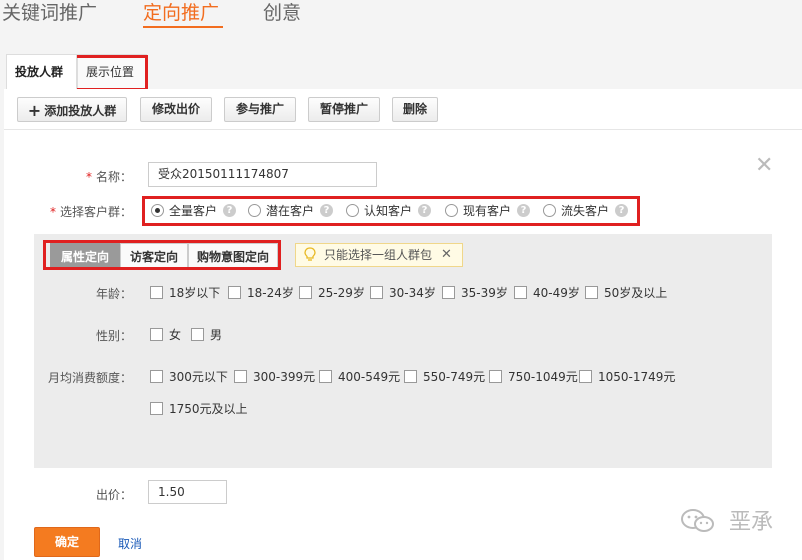 The width and height of the screenshot is (802, 560). I want to click on tab-keyword-promotion: 关键词推广, so click(49, 13).